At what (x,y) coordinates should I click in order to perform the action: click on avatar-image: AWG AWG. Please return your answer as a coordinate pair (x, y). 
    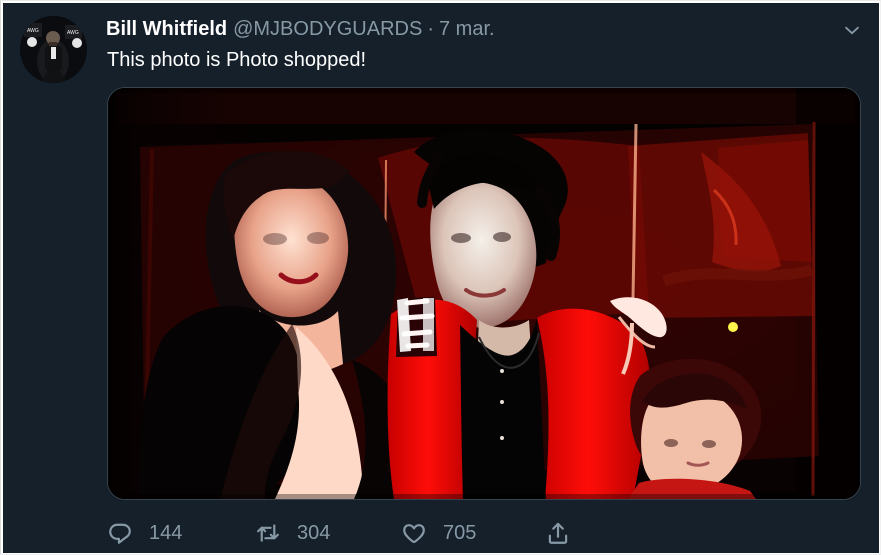
    Looking at the image, I should click on (53, 49).